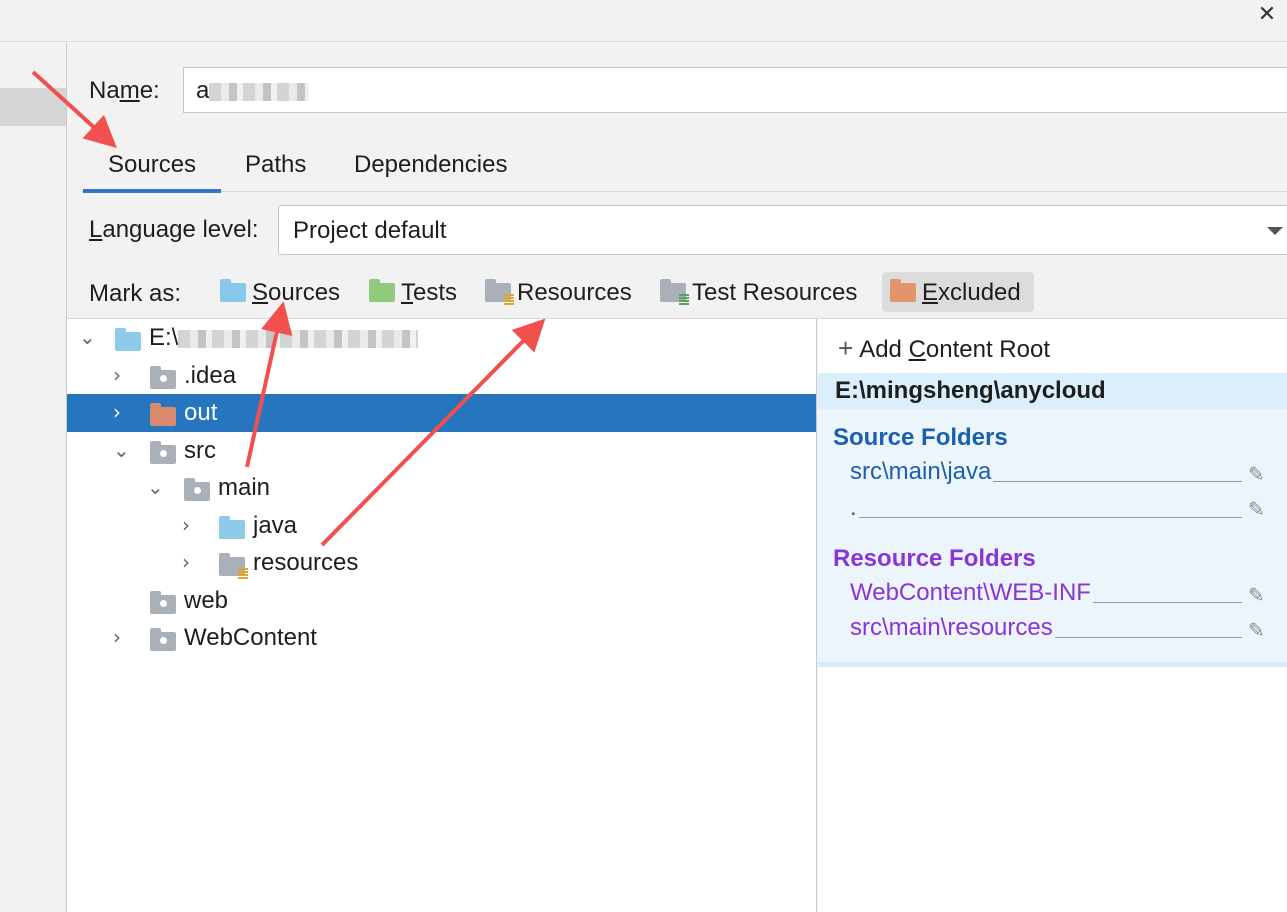  Describe the element at coordinates (203, 90) in the screenshot. I see `name-value: a` at that location.